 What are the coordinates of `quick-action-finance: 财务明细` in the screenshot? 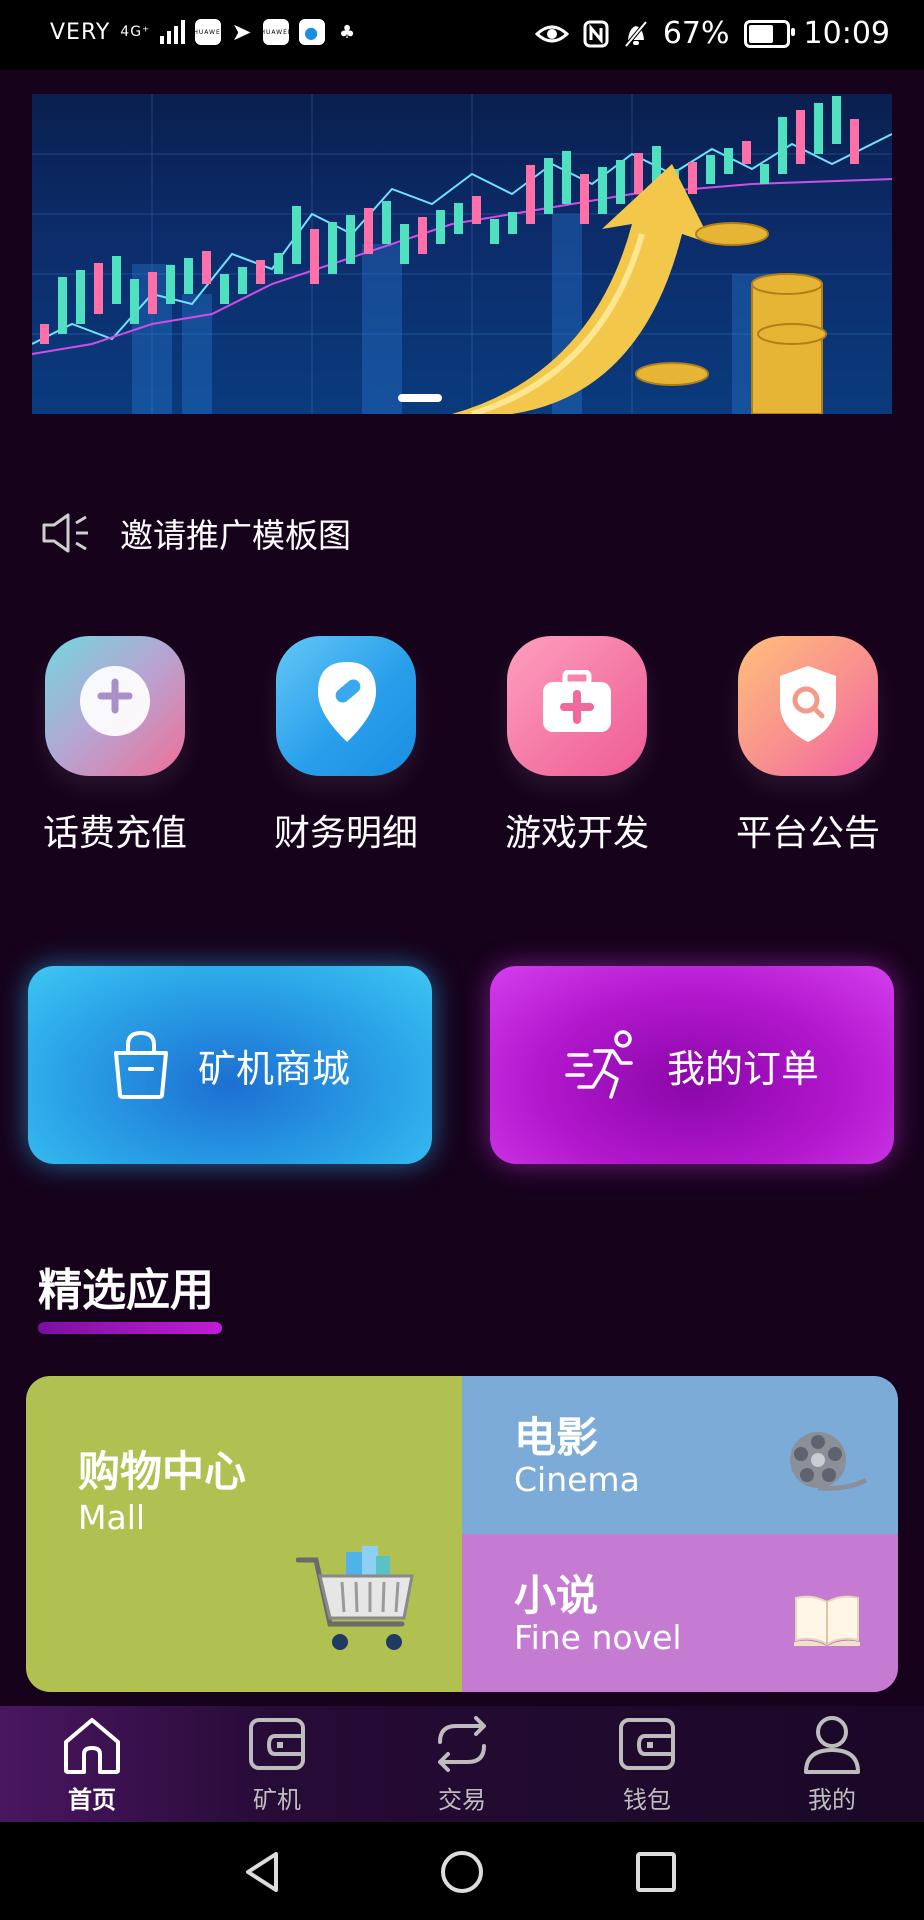 It's located at (346, 746).